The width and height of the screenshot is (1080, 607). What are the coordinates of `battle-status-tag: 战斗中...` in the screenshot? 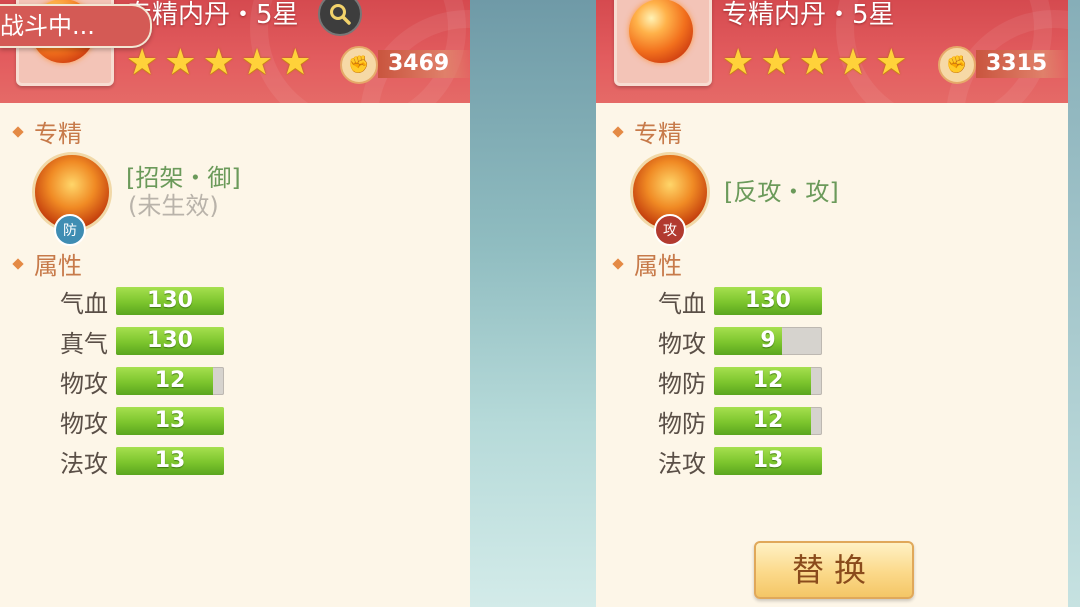 It's located at (76, 26).